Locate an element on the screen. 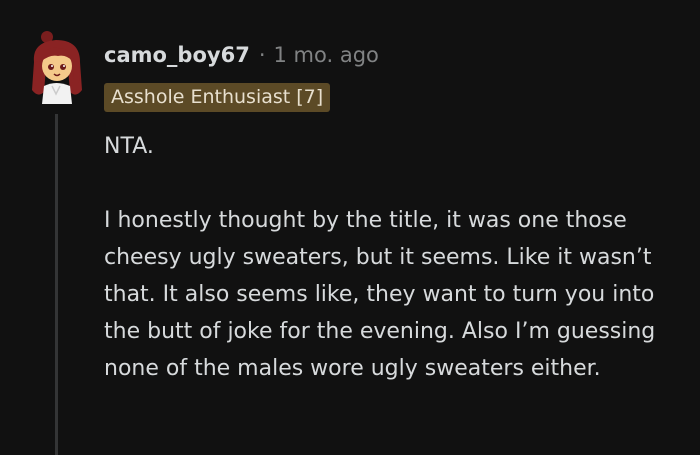 The height and width of the screenshot is (455, 700). thread-collapse-line is located at coordinates (56, 284).